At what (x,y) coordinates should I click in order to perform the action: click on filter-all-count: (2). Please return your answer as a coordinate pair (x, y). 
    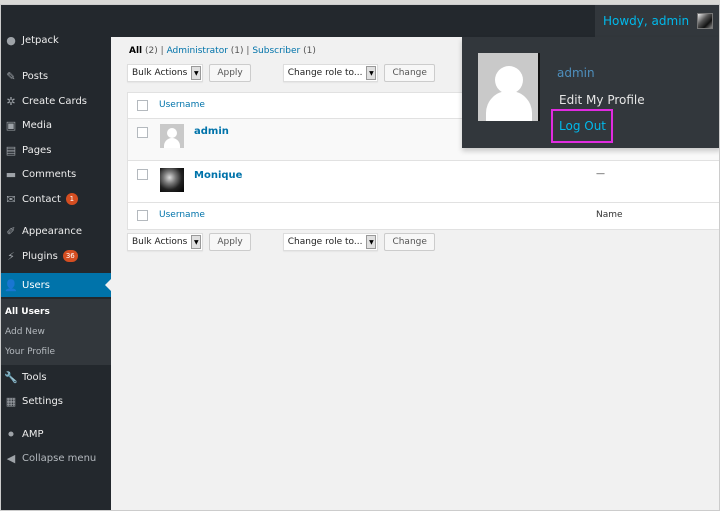
    Looking at the image, I should click on (151, 51).